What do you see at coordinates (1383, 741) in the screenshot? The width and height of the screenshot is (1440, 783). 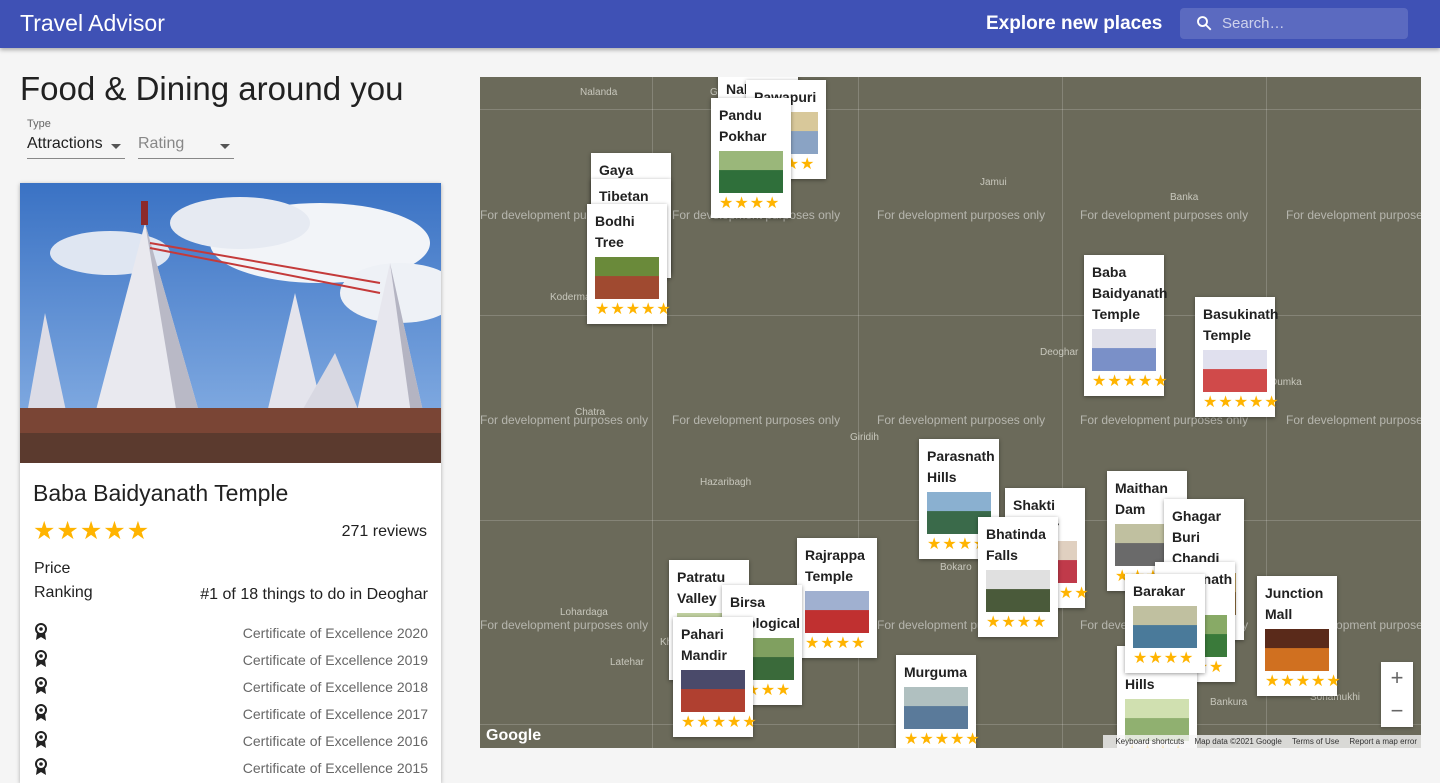 I see `report-error-link: Report a map error` at bounding box center [1383, 741].